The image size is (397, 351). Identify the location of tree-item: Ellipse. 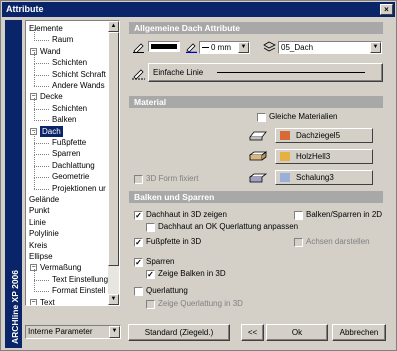
(41, 256).